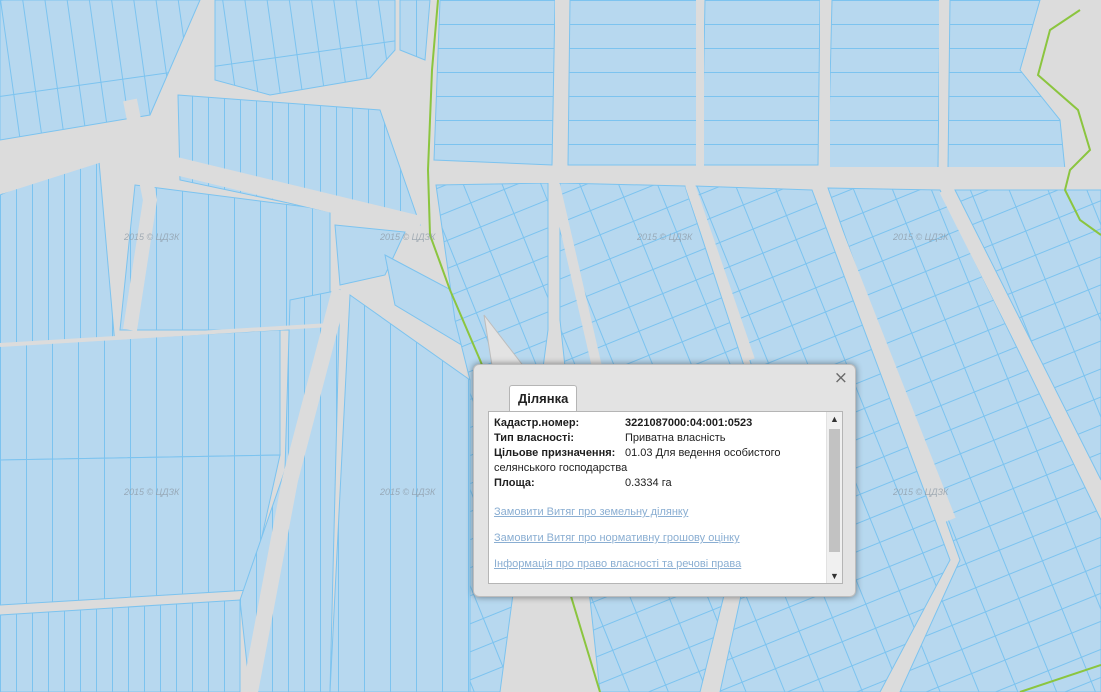 This screenshot has height=692, width=1101. Describe the element at coordinates (537, 423) in the screenshot. I see `field-label: Кадастр.номер:` at that location.